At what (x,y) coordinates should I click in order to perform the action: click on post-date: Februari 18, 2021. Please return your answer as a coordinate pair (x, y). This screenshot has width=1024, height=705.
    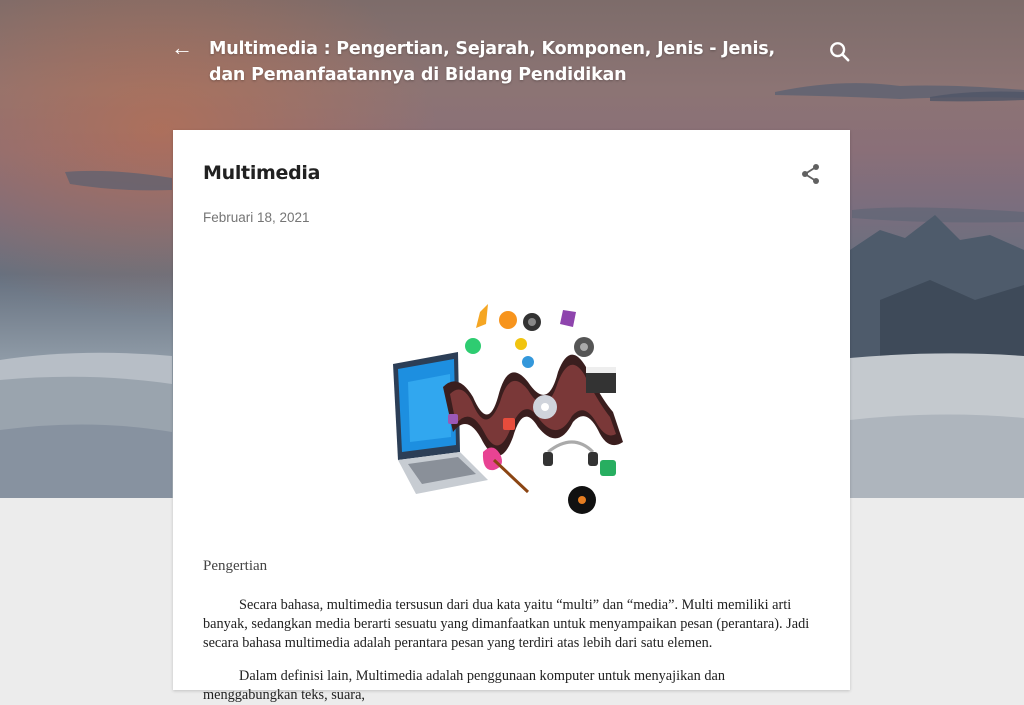
    Looking at the image, I should click on (256, 217).